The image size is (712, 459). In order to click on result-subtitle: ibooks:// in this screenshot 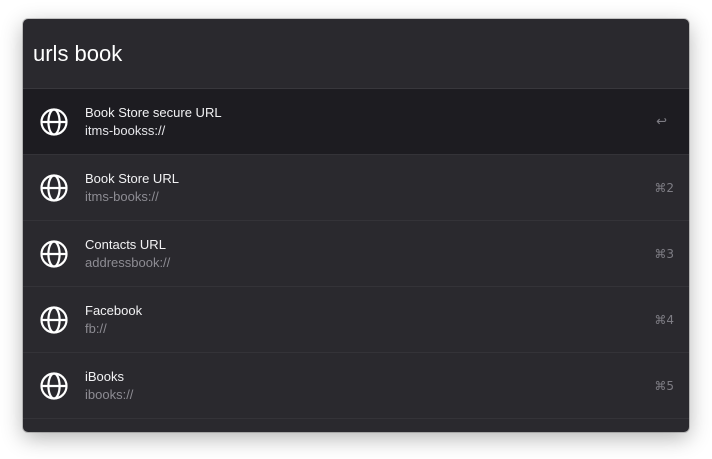, I will do `click(109, 394)`.